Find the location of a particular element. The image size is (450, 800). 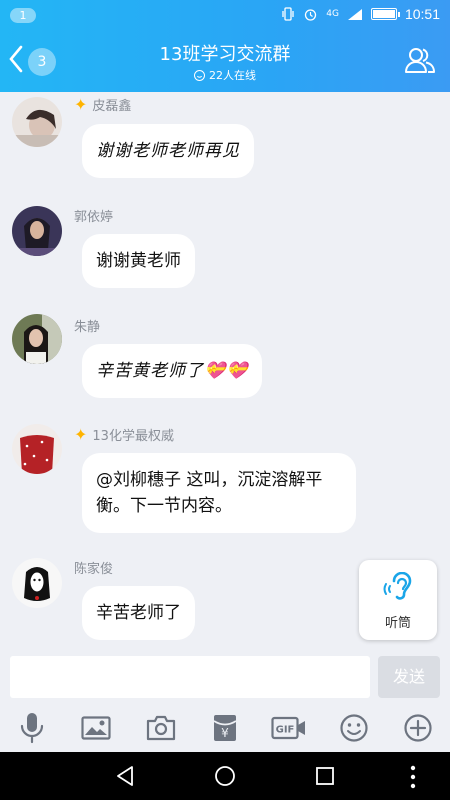

gif-icon: GIF is located at coordinates (288, 728).